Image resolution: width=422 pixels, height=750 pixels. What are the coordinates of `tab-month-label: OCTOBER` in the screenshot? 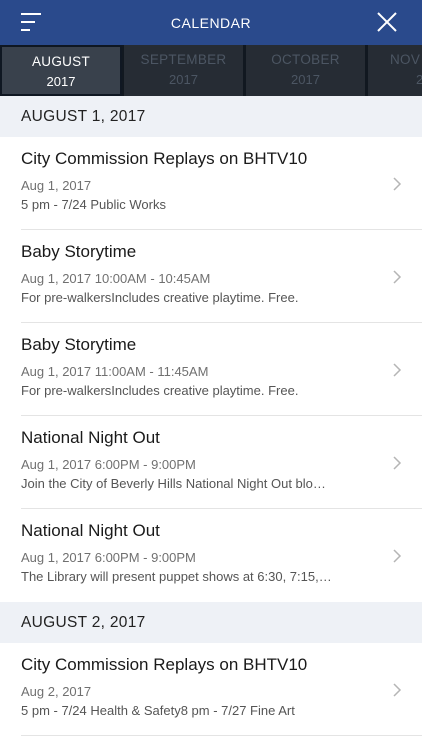 It's located at (305, 59).